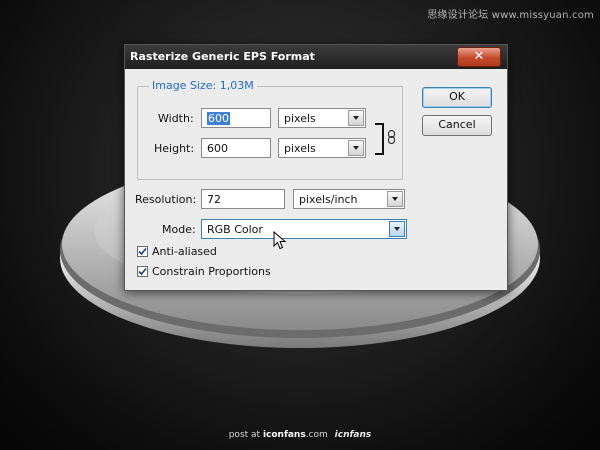  Describe the element at coordinates (322, 118) in the screenshot. I see `width-unit-select: pixels` at that location.